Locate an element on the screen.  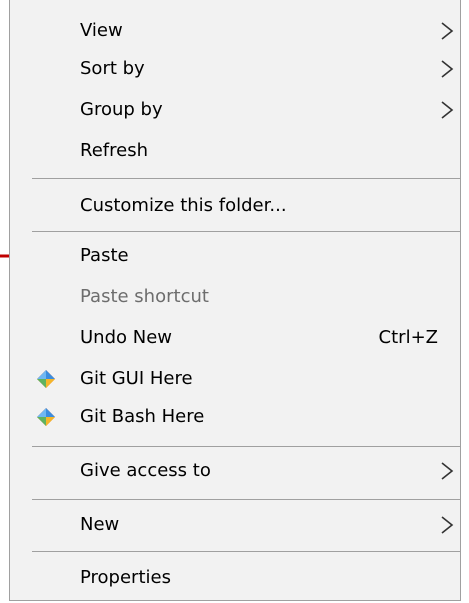
menu-item-shortcut: Ctrl+Z is located at coordinates (408, 337).